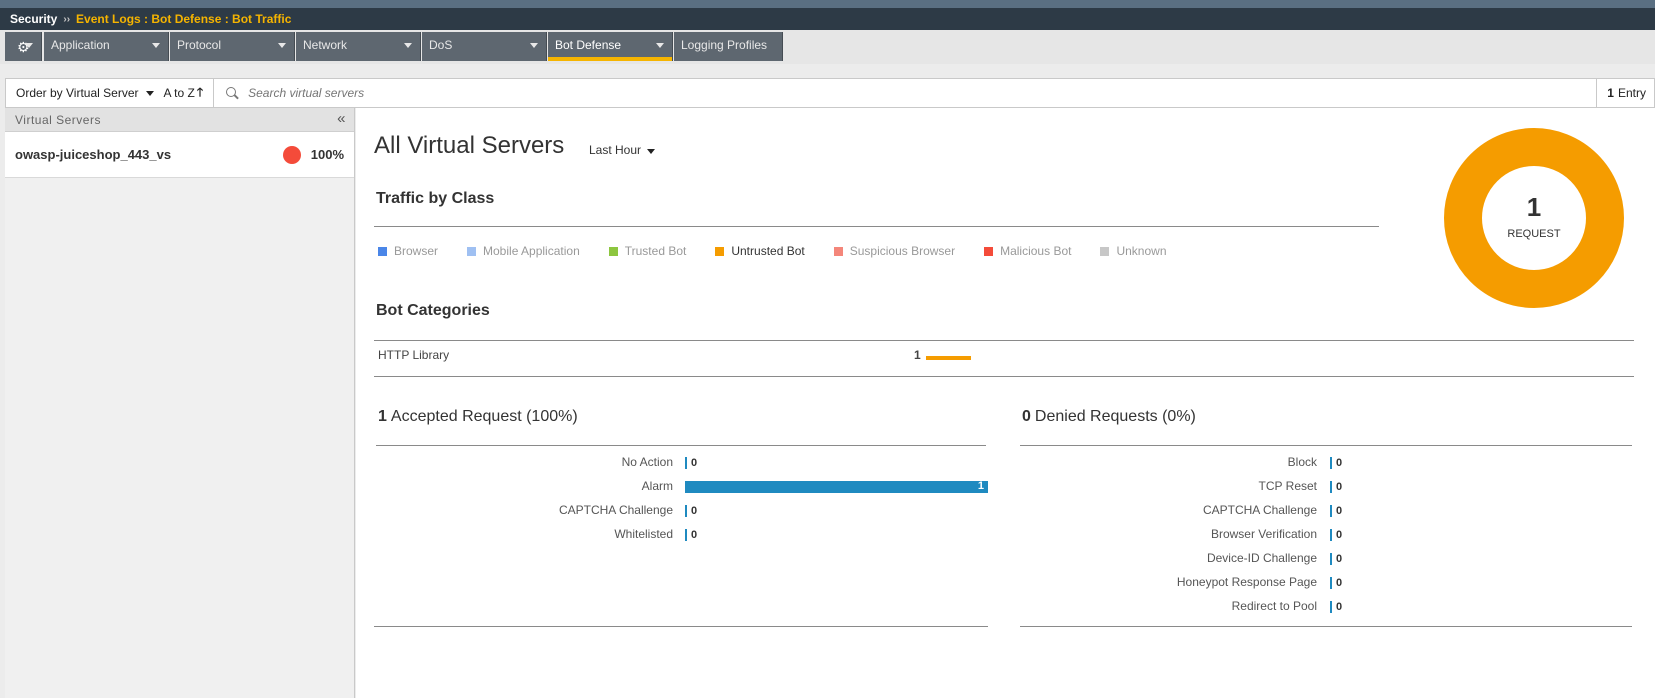 The image size is (1655, 698). What do you see at coordinates (325, 45) in the screenshot?
I see `menu-item-label: Network` at bounding box center [325, 45].